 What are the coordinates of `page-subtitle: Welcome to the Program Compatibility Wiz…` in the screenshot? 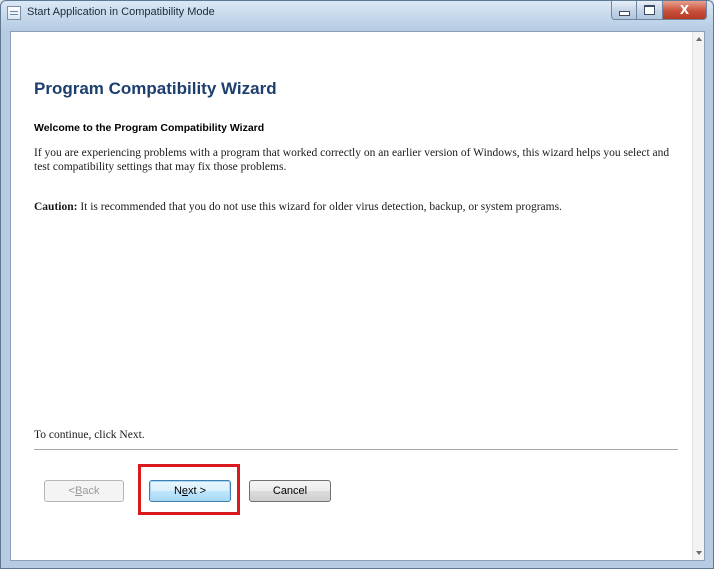 It's located at (149, 128).